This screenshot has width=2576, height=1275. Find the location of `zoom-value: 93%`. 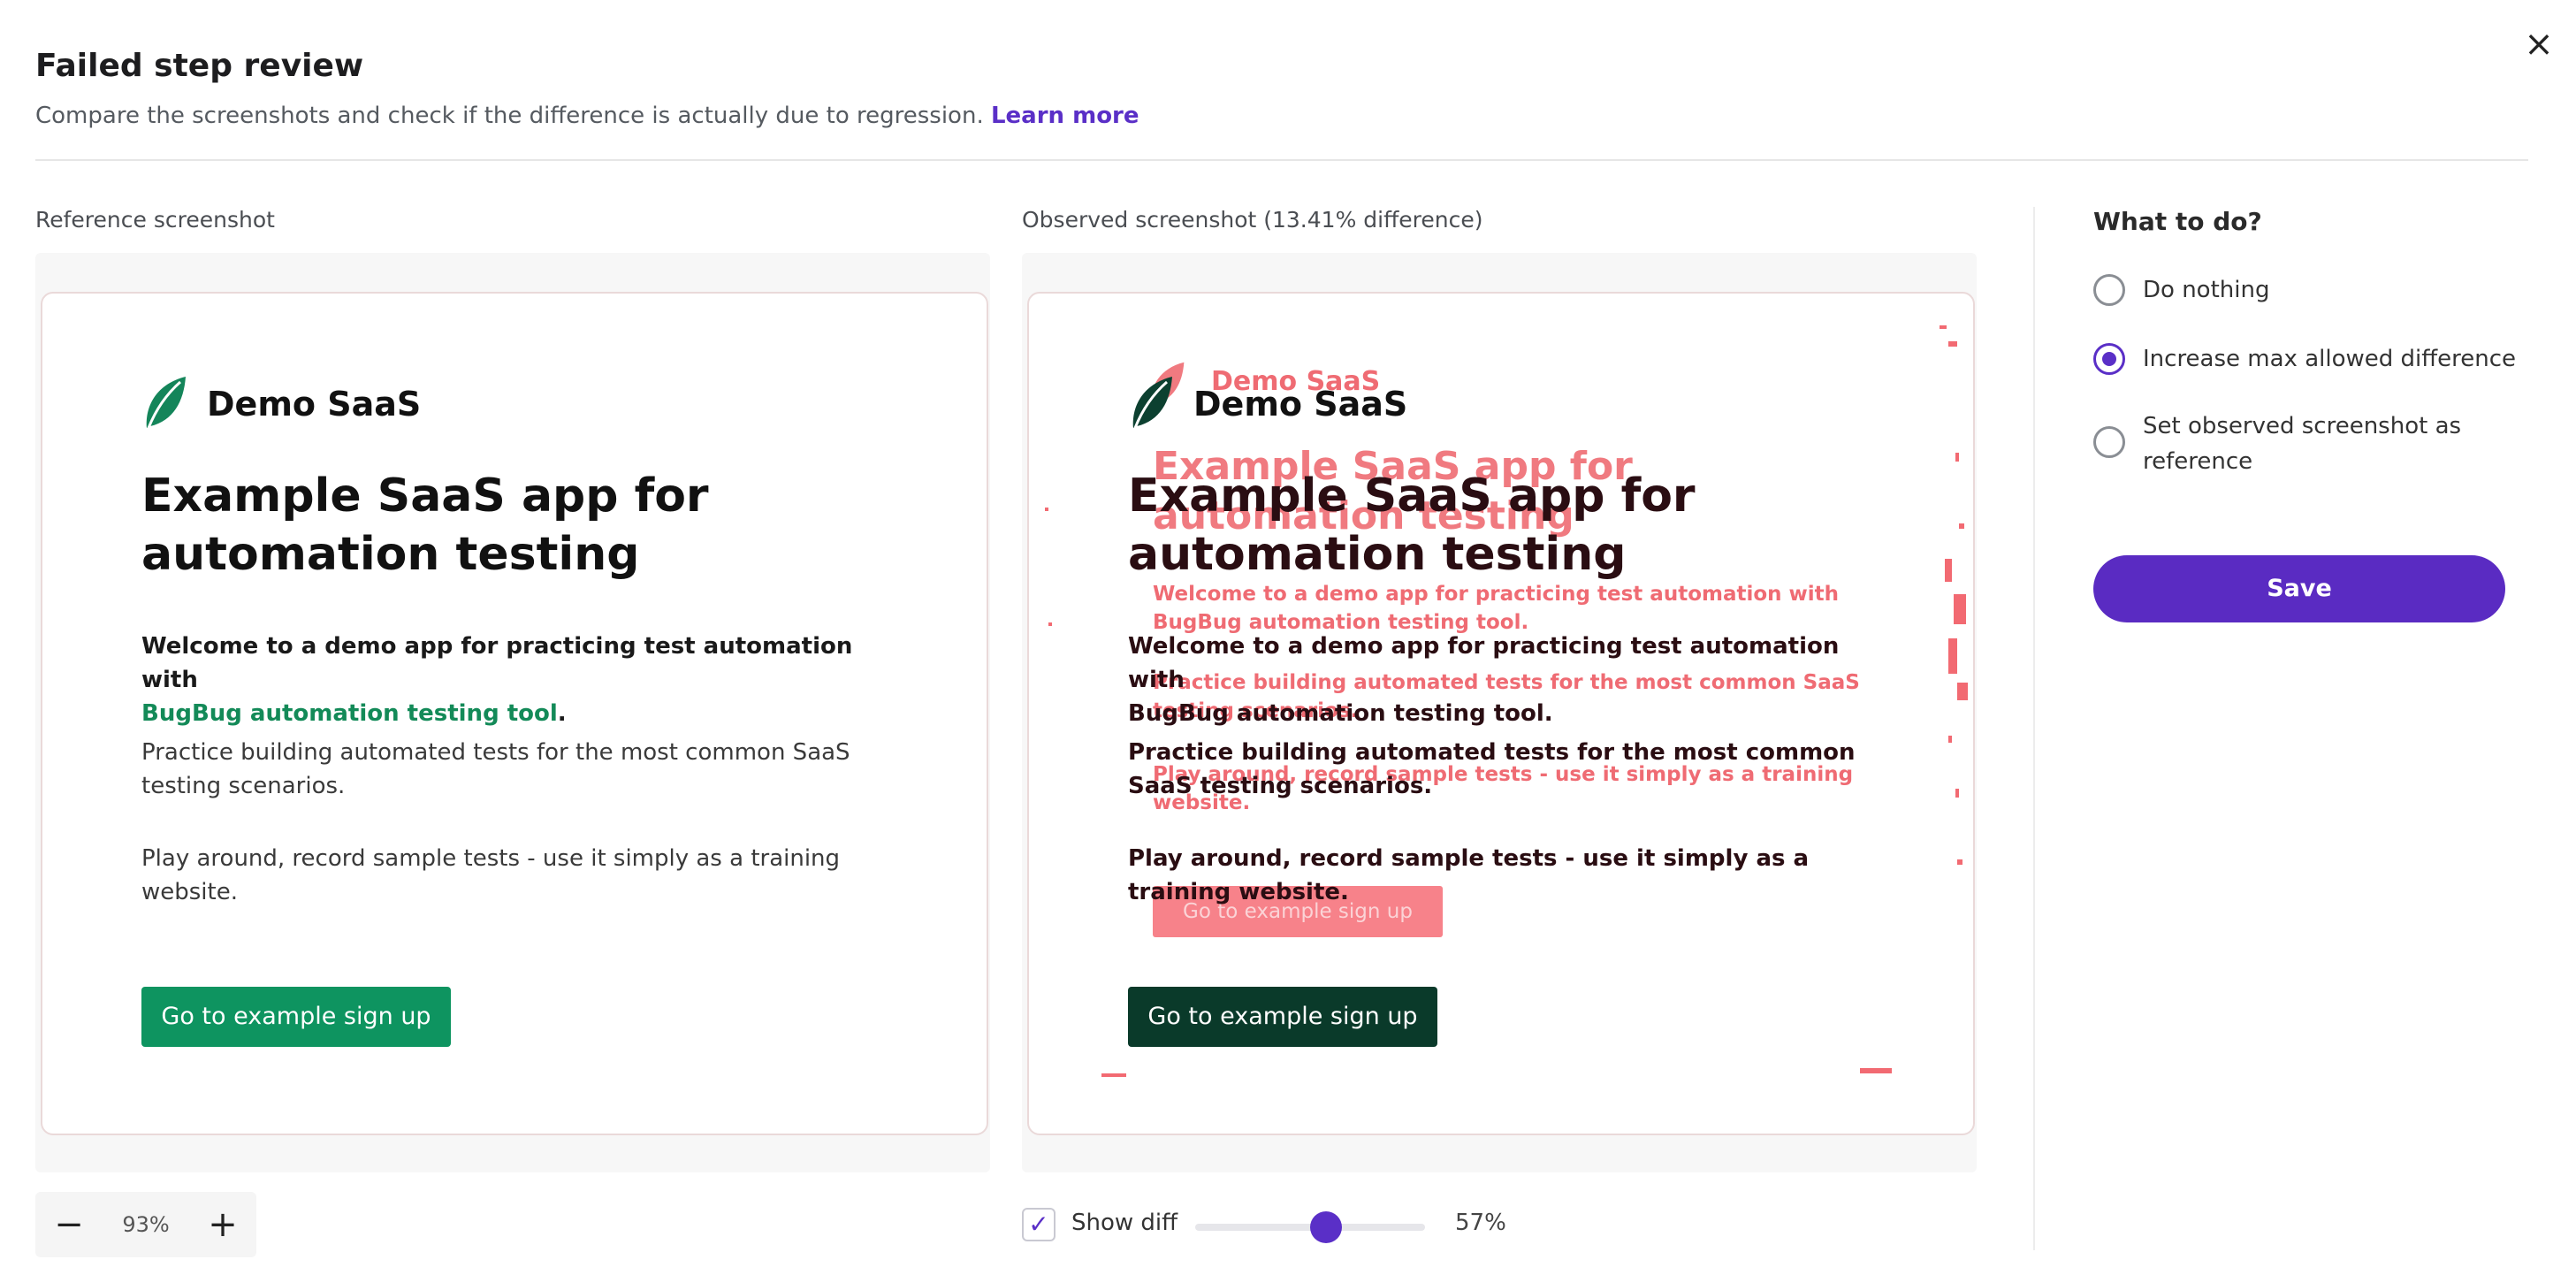

zoom-value: 93% is located at coordinates (146, 1224).